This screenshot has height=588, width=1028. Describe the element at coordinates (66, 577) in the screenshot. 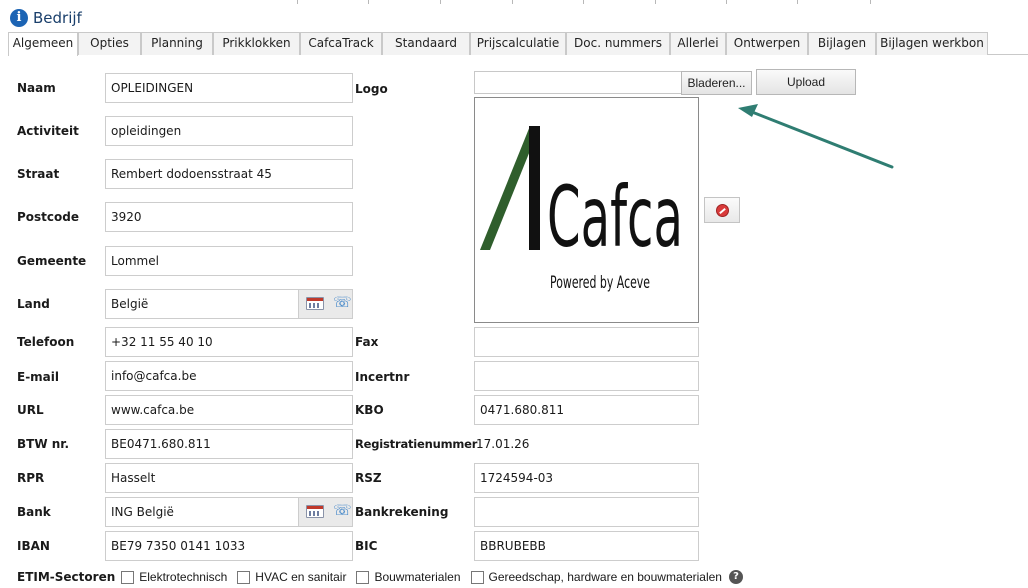

I see `etim-label: ETIM-Sectoren` at that location.